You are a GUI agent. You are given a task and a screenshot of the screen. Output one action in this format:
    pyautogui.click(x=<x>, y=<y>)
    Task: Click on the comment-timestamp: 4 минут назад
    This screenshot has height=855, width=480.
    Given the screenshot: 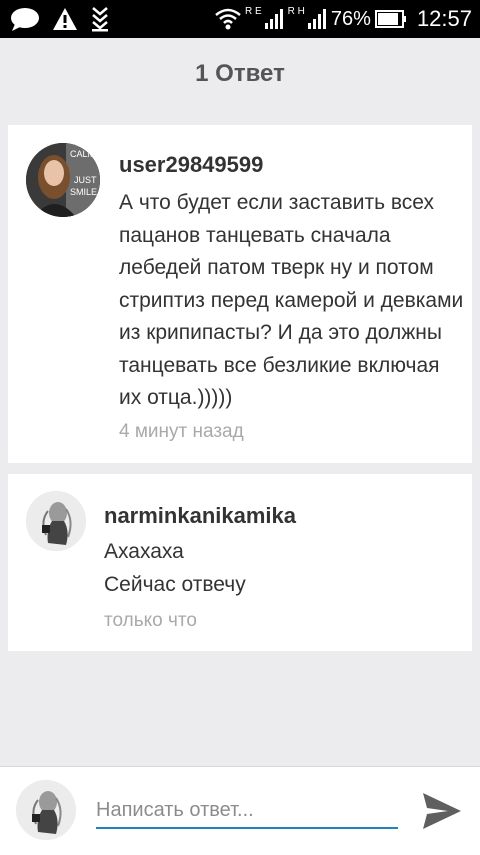 What is the action you would take?
    pyautogui.click(x=181, y=431)
    